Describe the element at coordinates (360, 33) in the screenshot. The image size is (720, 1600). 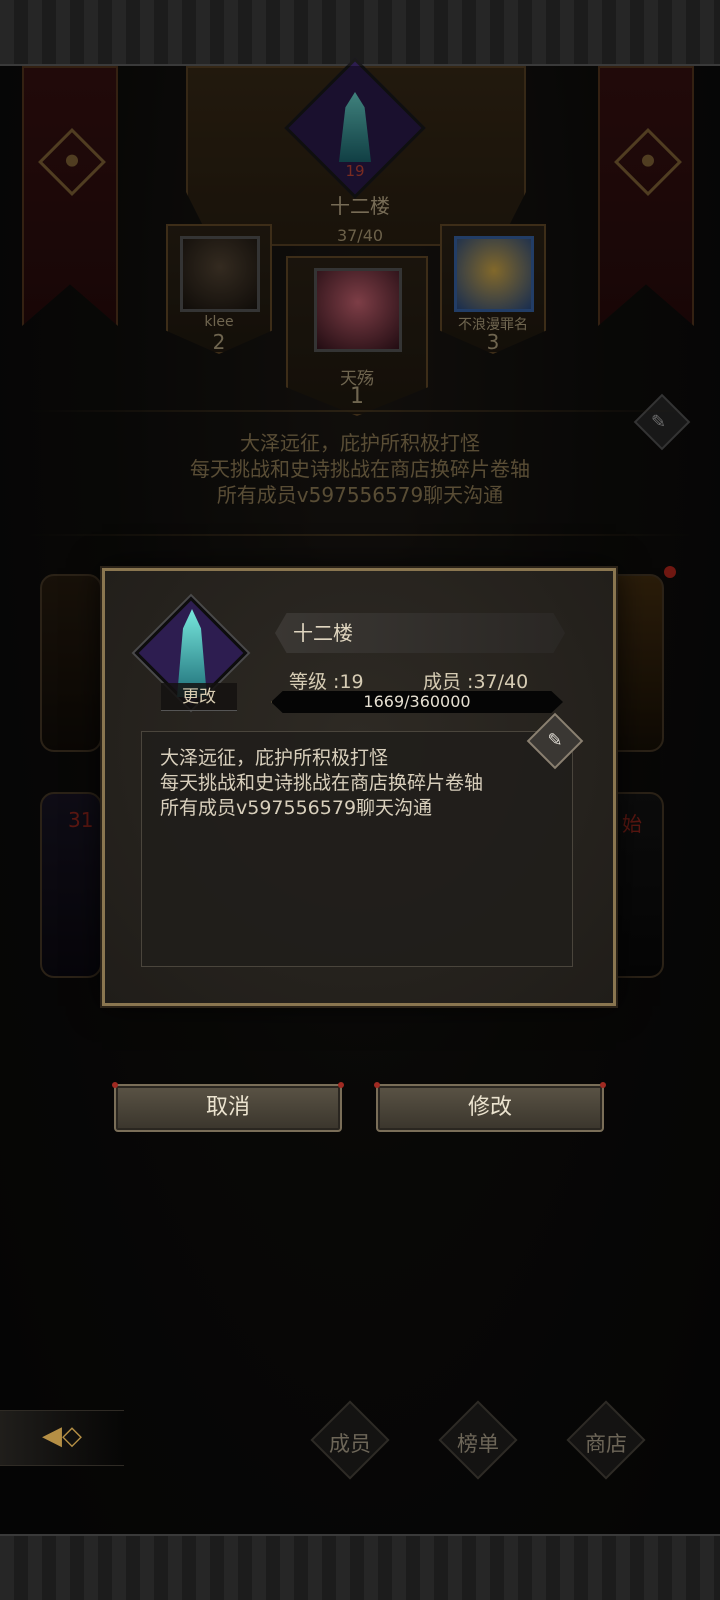
I see `top-frame` at that location.